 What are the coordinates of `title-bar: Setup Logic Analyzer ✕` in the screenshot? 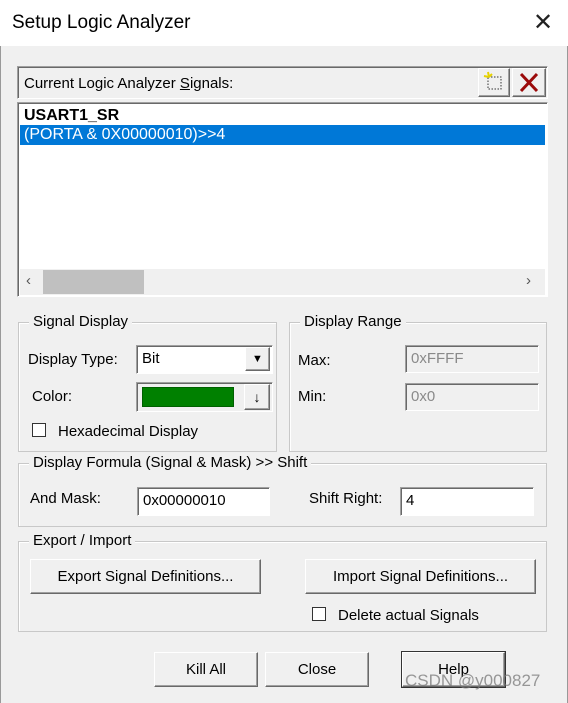 It's located at (284, 23).